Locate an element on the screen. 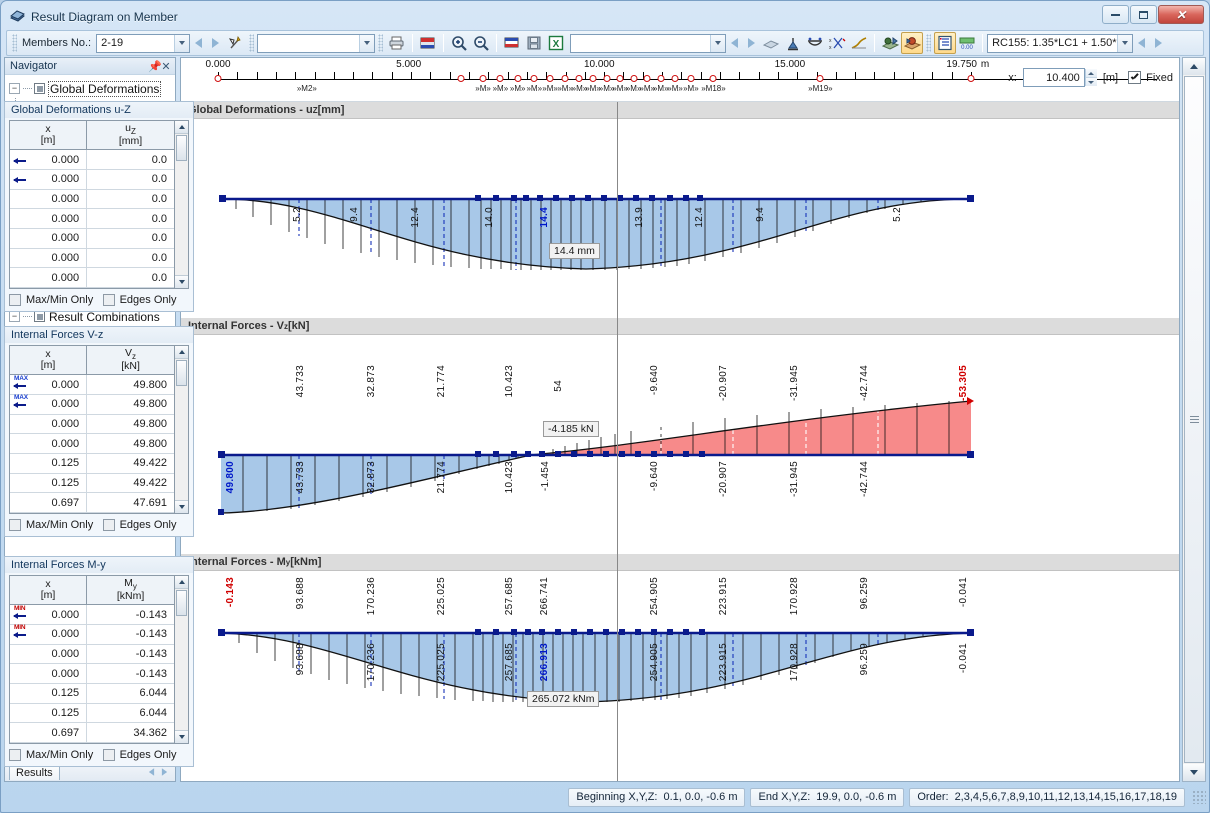 The height and width of the screenshot is (813, 1210). previous-member-button is located at coordinates (198, 43).